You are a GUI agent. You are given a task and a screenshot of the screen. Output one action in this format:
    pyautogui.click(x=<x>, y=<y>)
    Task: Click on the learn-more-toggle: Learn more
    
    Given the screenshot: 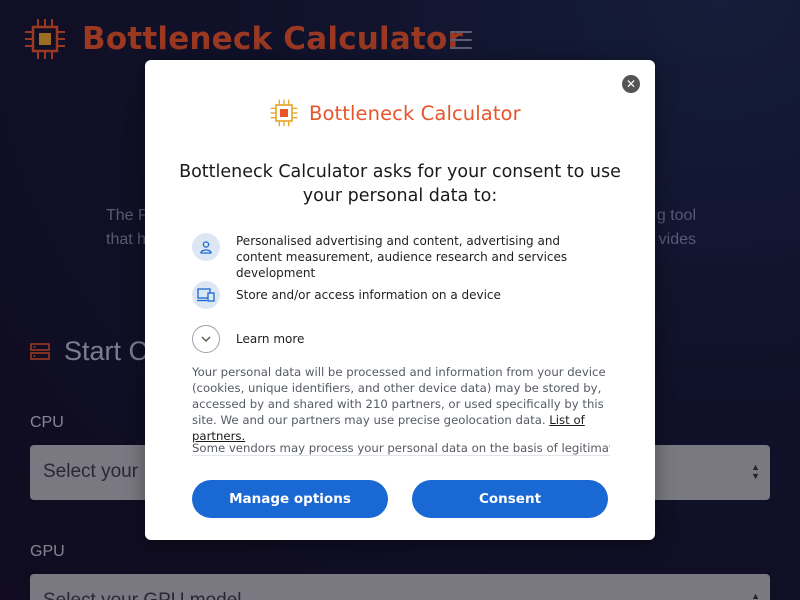 What is the action you would take?
    pyautogui.click(x=400, y=339)
    